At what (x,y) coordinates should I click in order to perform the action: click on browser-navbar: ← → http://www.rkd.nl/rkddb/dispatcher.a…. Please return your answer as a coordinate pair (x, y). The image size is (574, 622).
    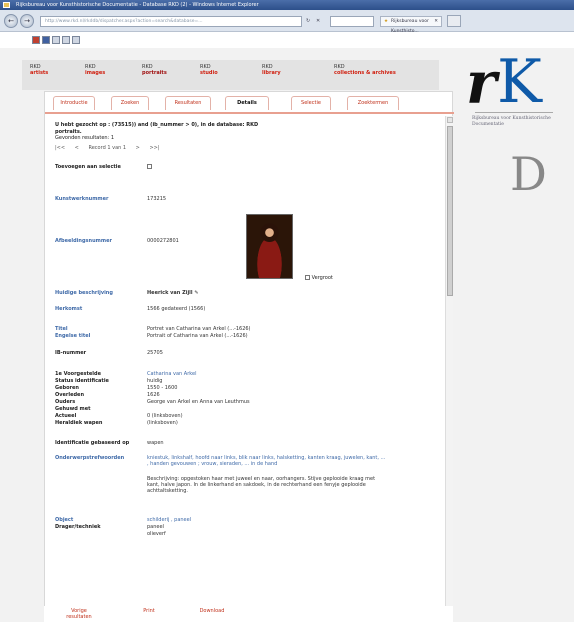
    Looking at the image, I should click on (287, 22).